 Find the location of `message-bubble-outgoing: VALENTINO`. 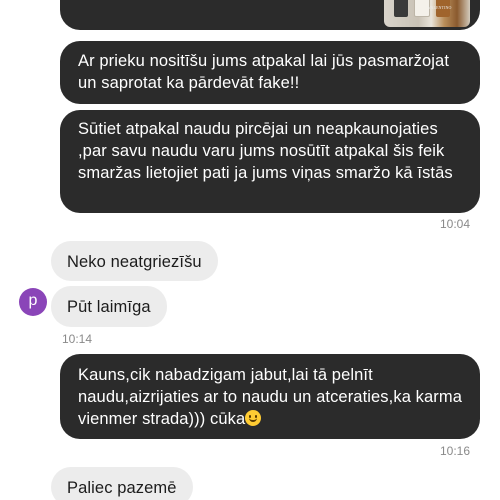

message-bubble-outgoing: VALENTINO is located at coordinates (270, 15).